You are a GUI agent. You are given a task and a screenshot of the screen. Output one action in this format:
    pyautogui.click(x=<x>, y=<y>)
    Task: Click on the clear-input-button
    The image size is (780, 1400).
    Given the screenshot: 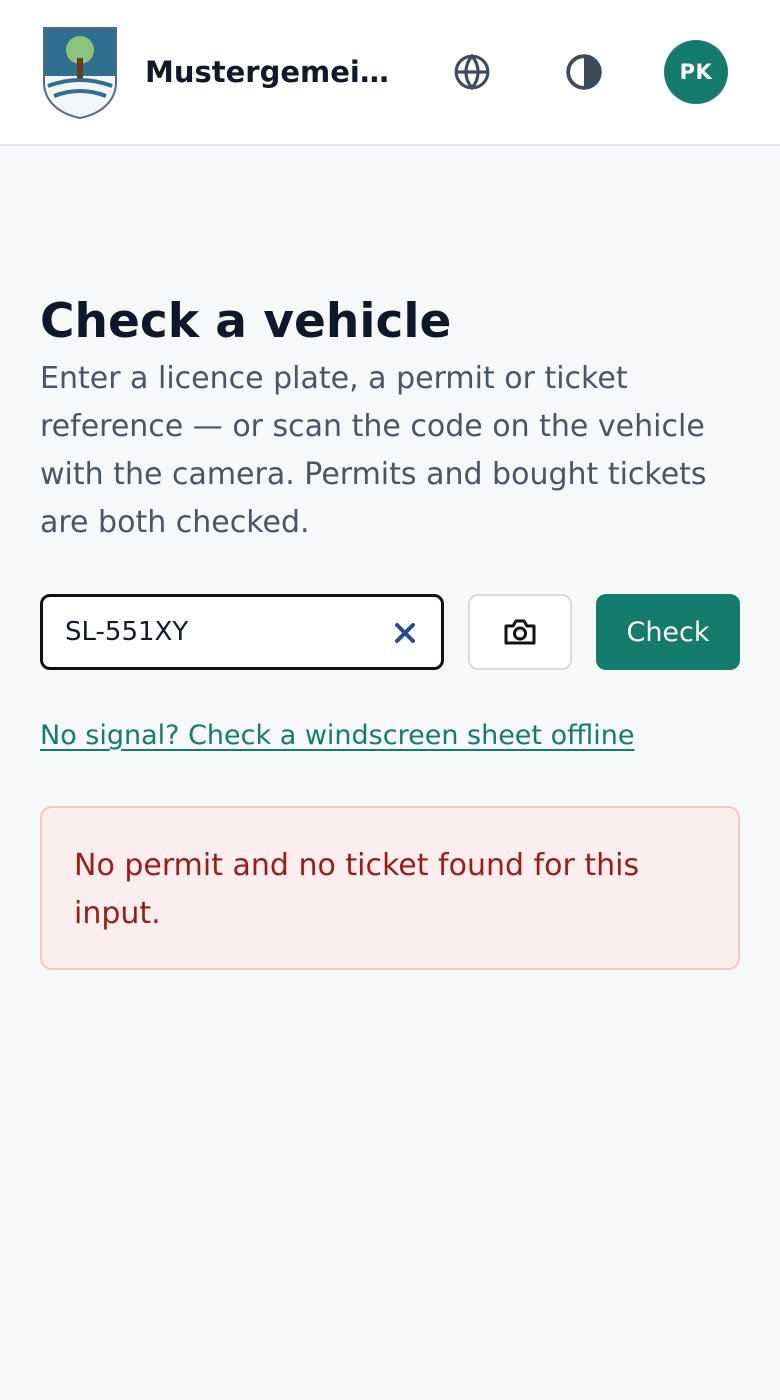 What is the action you would take?
    pyautogui.click(x=405, y=633)
    